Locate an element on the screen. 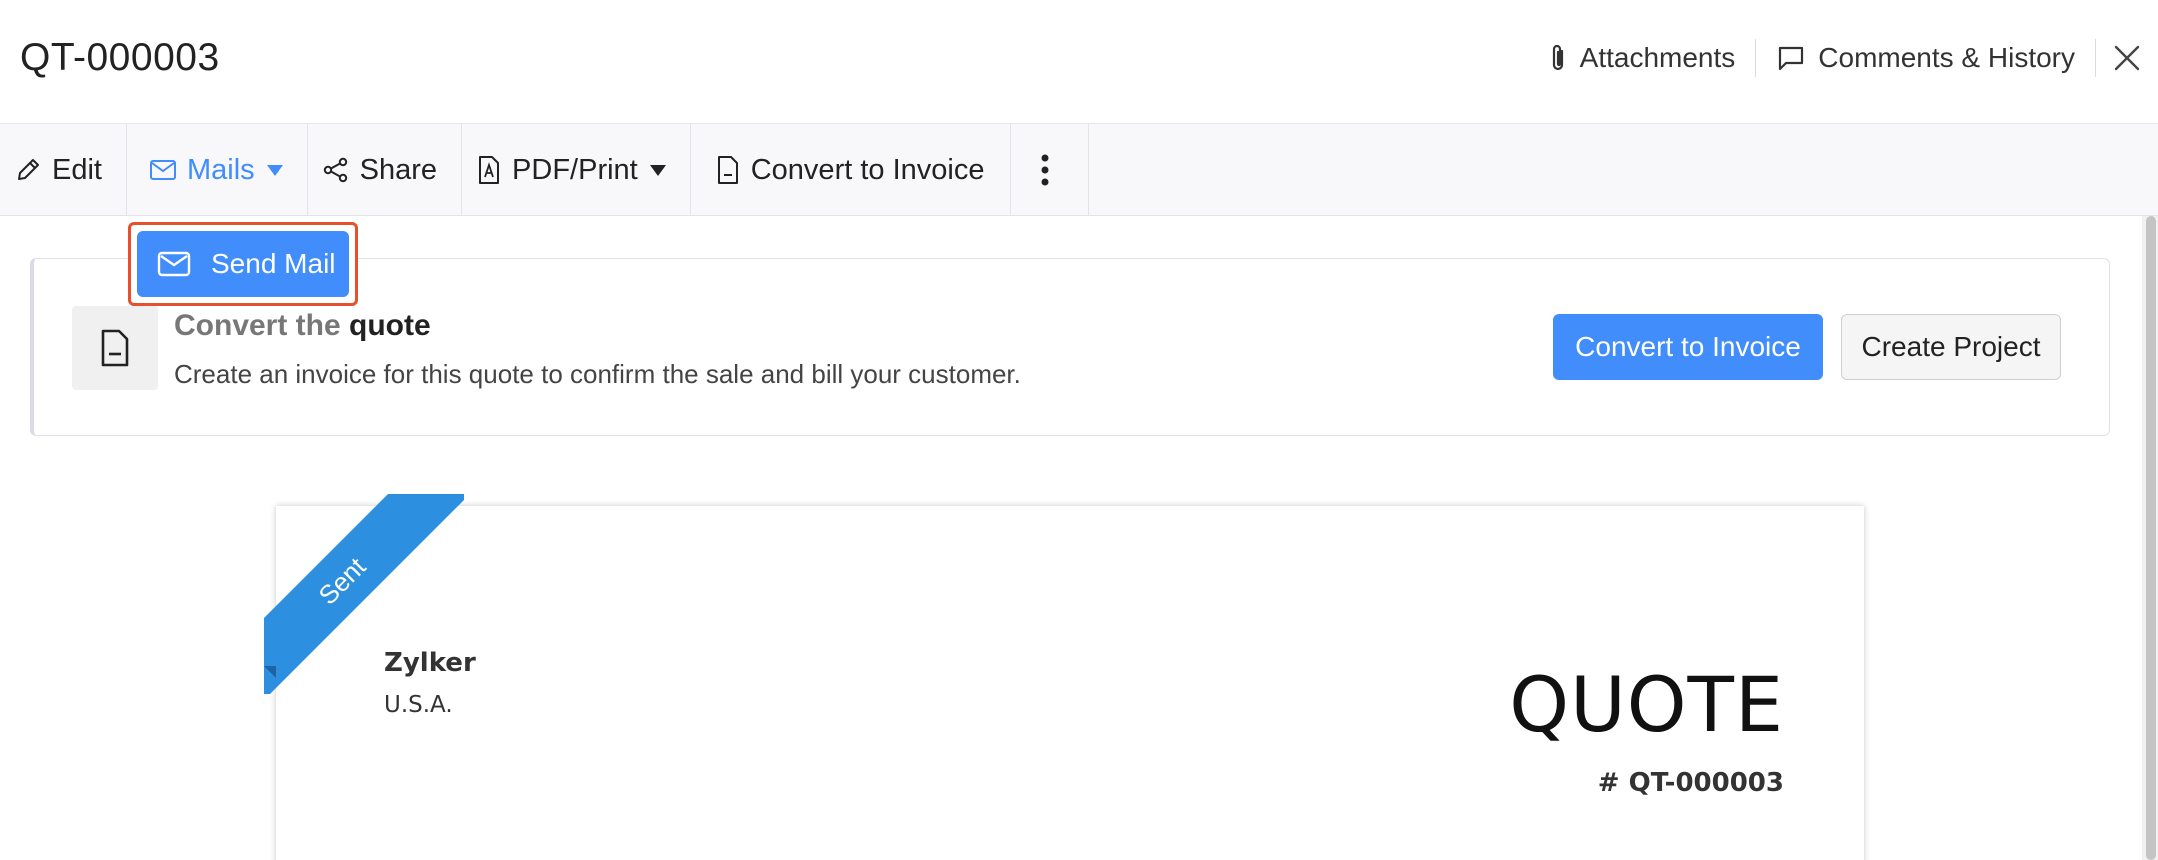  edit-label: Edit is located at coordinates (77, 169).